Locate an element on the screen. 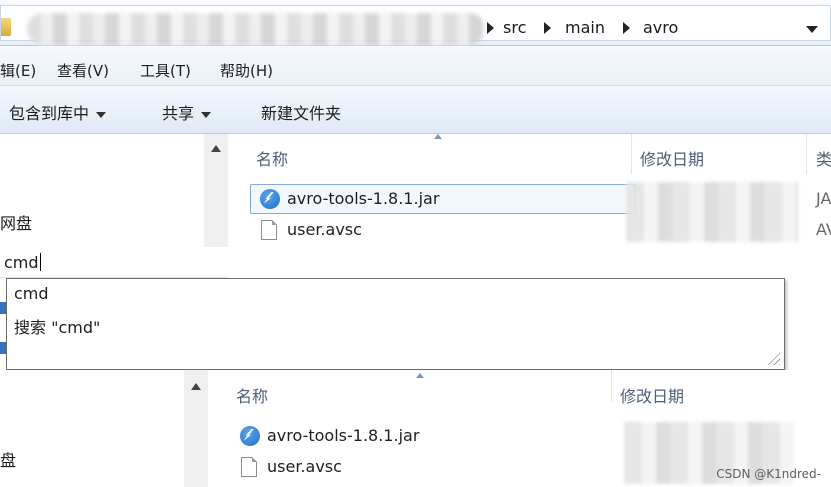 This screenshot has width=831, height=487. menu-tools: 工具(T) is located at coordinates (165, 70).